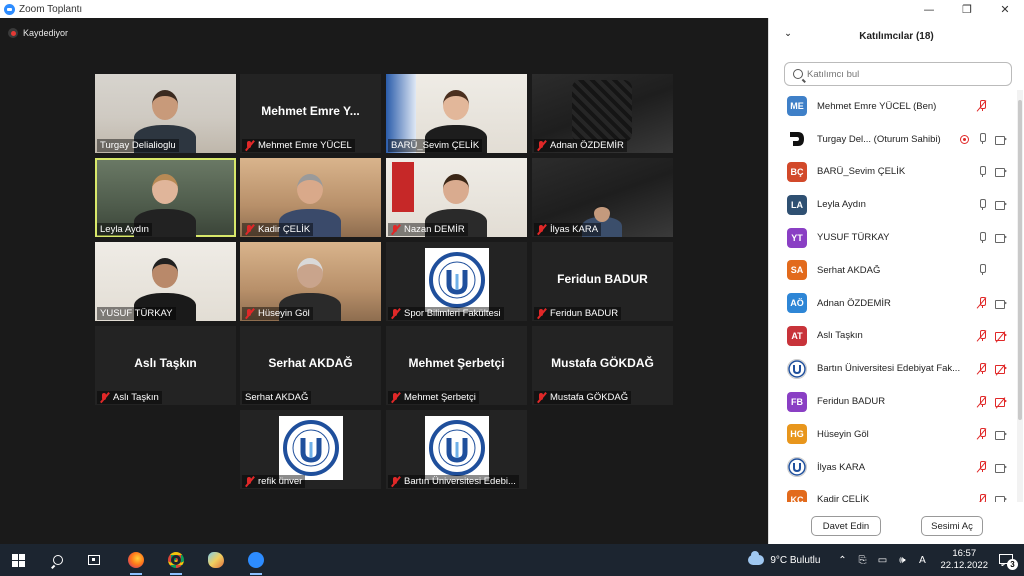  Describe the element at coordinates (1012, 564) in the screenshot. I see `notification-count: 3` at that location.